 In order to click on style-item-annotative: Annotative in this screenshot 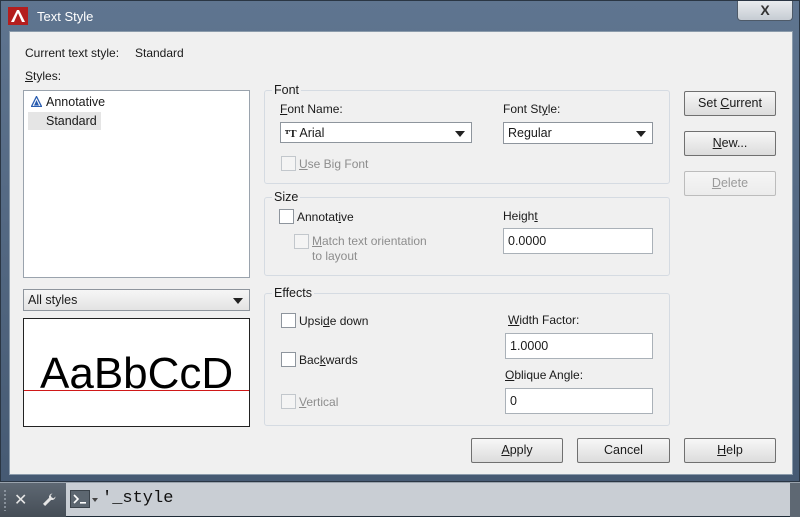, I will do `click(68, 102)`.